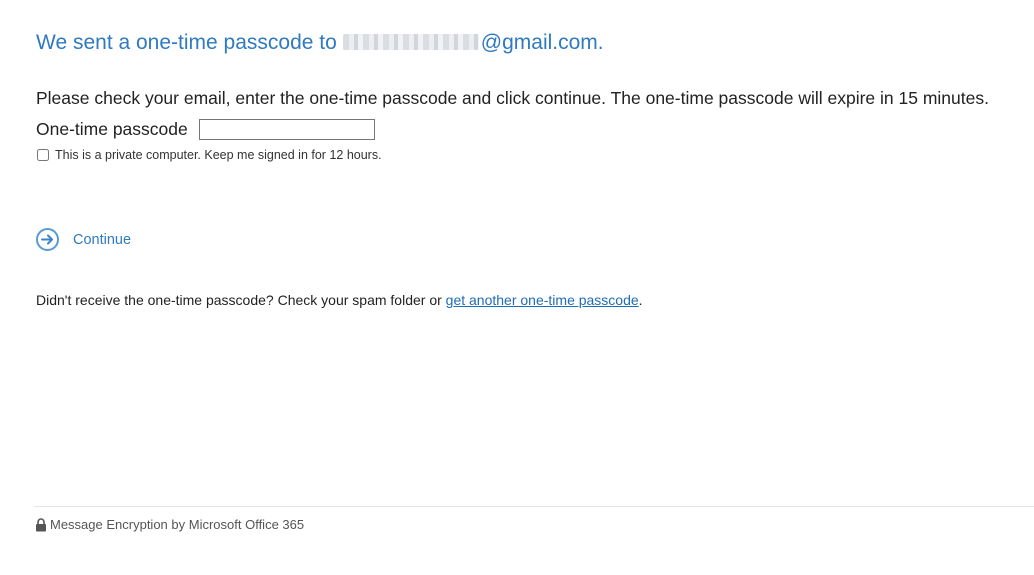 The width and height of the screenshot is (1034, 575). I want to click on lock-icon, so click(41, 524).